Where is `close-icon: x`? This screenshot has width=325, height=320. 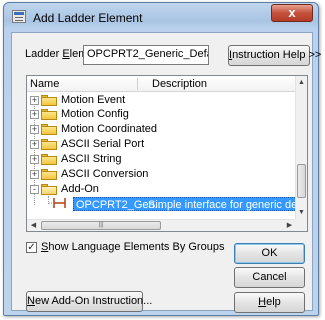
close-icon: x is located at coordinates (292, 12).